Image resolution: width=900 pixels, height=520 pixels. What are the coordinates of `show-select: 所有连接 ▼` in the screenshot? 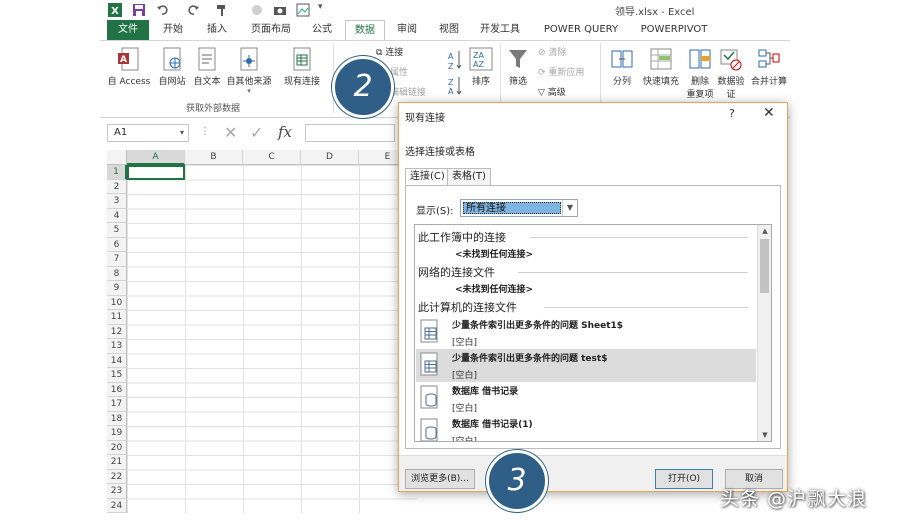 It's located at (519, 208).